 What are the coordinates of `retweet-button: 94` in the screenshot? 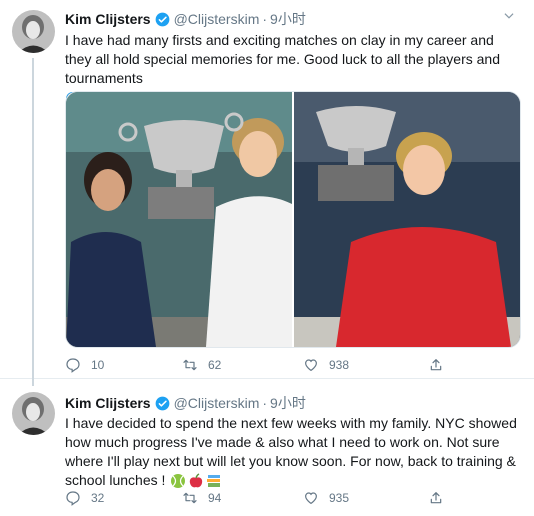 It's located at (201, 498).